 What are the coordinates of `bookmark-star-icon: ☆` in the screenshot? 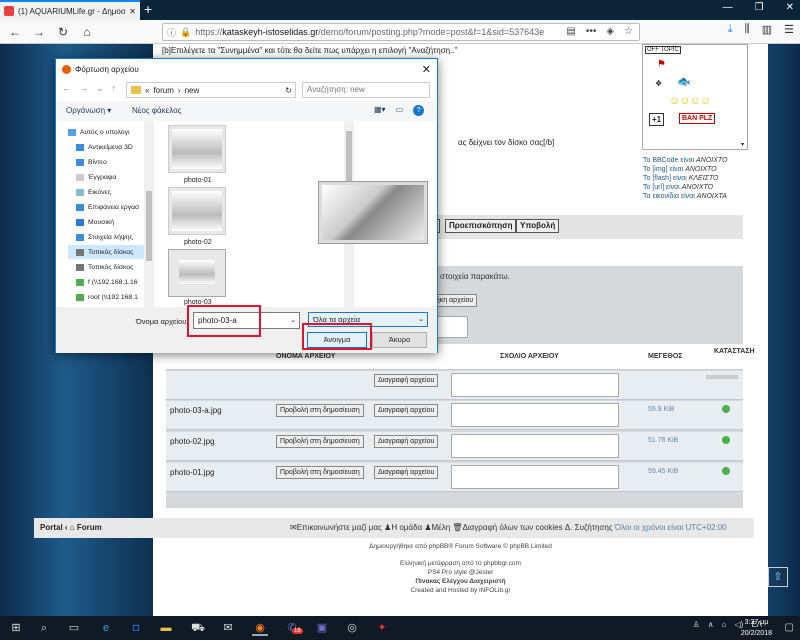 It's located at (628, 31).